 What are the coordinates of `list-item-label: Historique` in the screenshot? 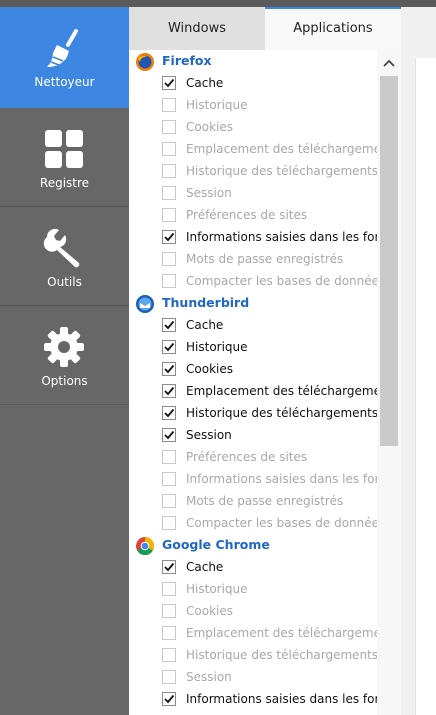 It's located at (217, 347).